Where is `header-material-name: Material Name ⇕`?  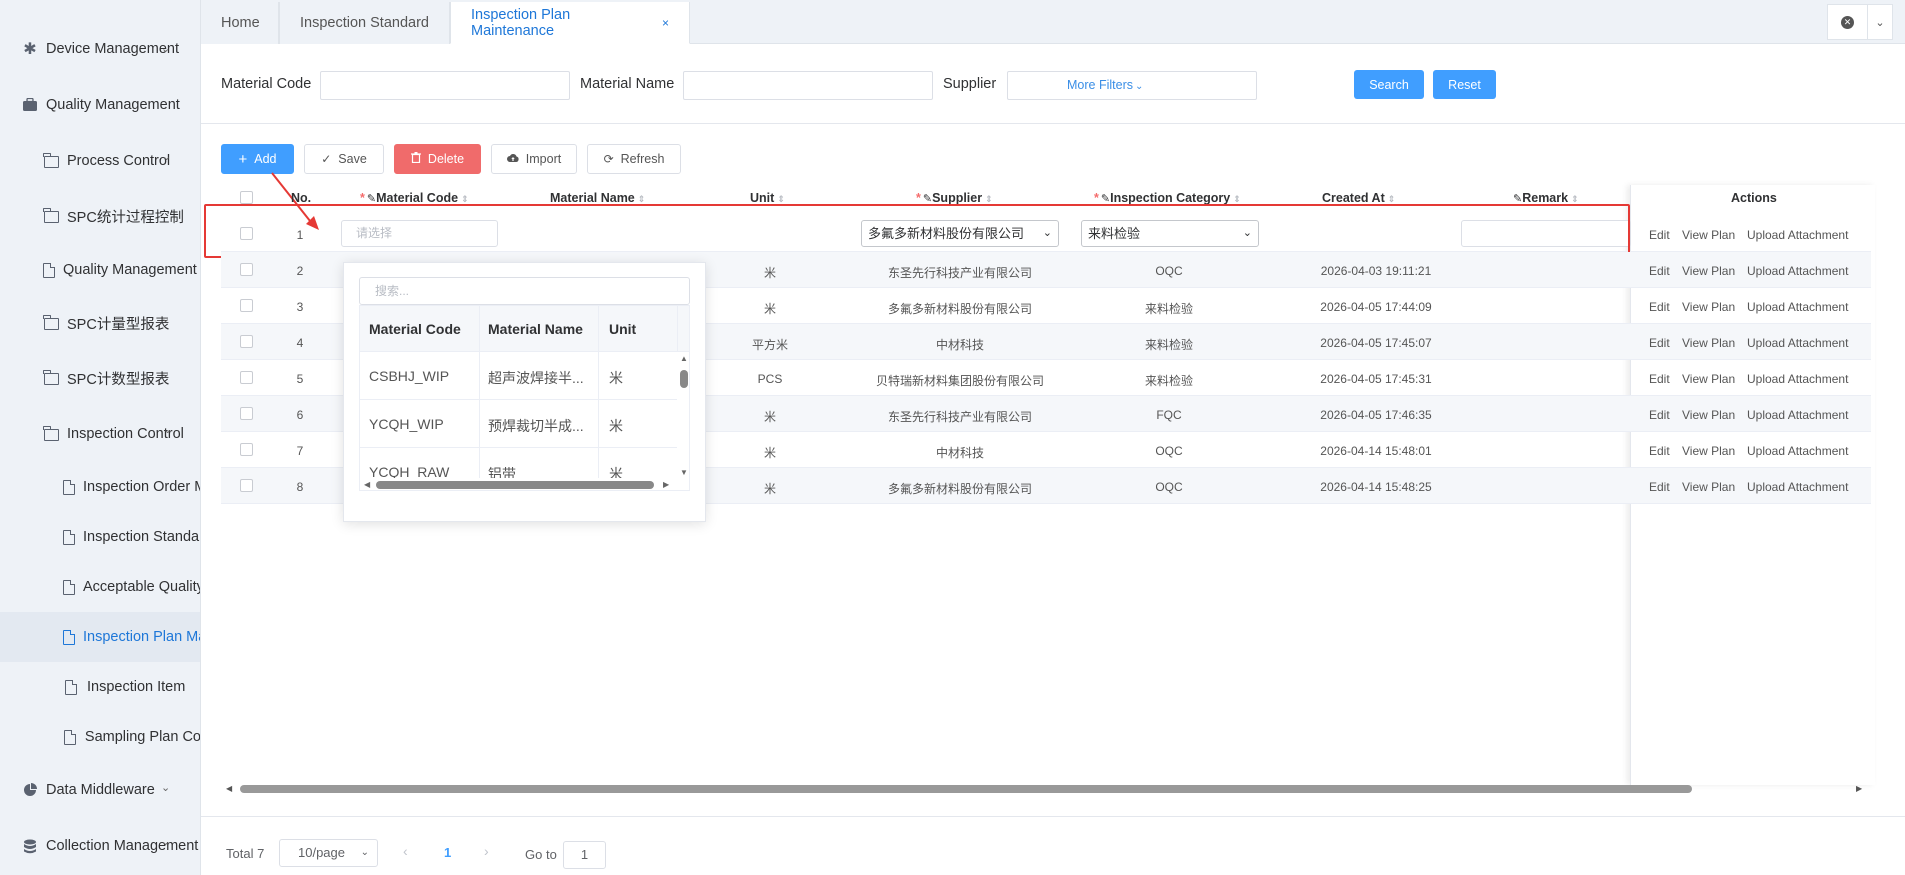
header-material-name: Material Name ⇕ is located at coordinates (597, 198).